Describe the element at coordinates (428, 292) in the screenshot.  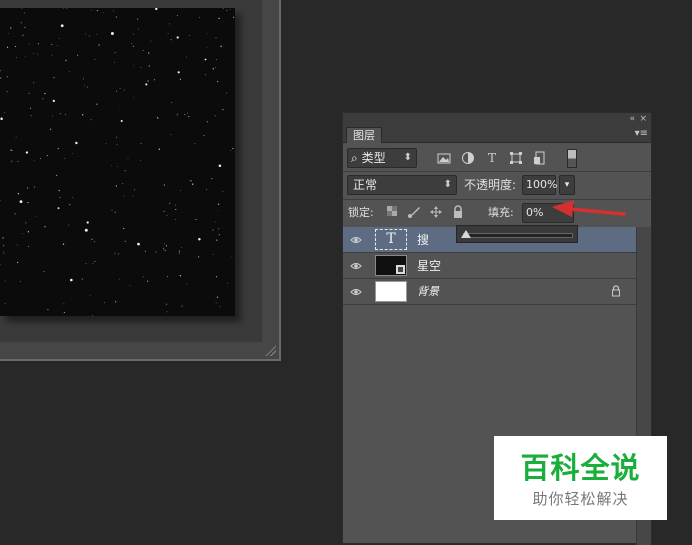
I see `layer-name: 背景` at that location.